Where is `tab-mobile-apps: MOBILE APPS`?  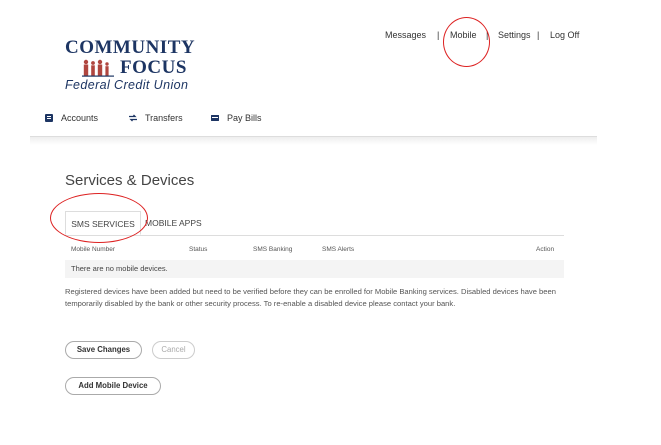
tab-mobile-apps: MOBILE APPS is located at coordinates (180, 223).